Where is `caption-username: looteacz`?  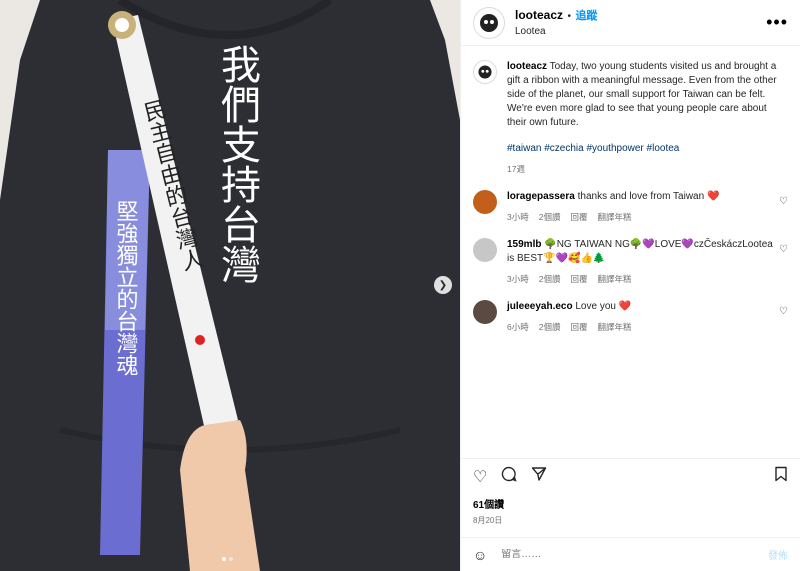 caption-username: looteacz is located at coordinates (527, 66).